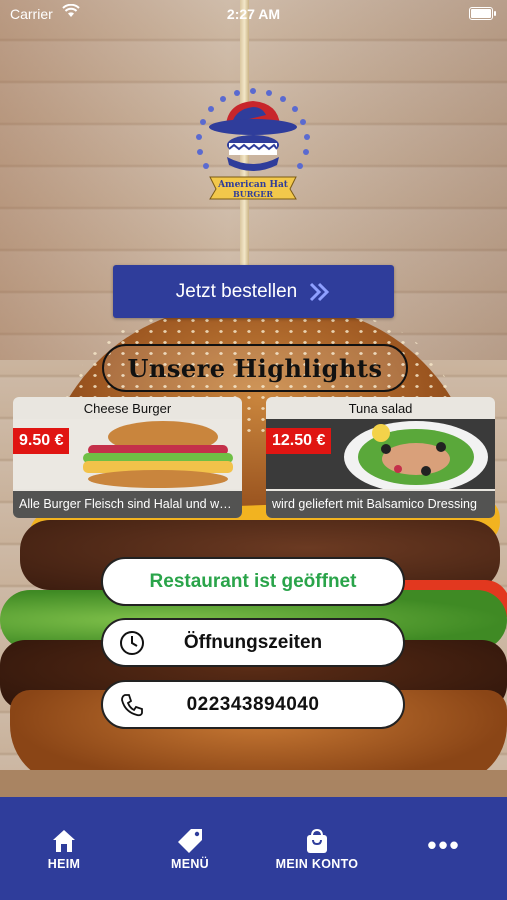 This screenshot has height=900, width=507. Describe the element at coordinates (253, 785) in the screenshot. I see `wooden-board` at that location.